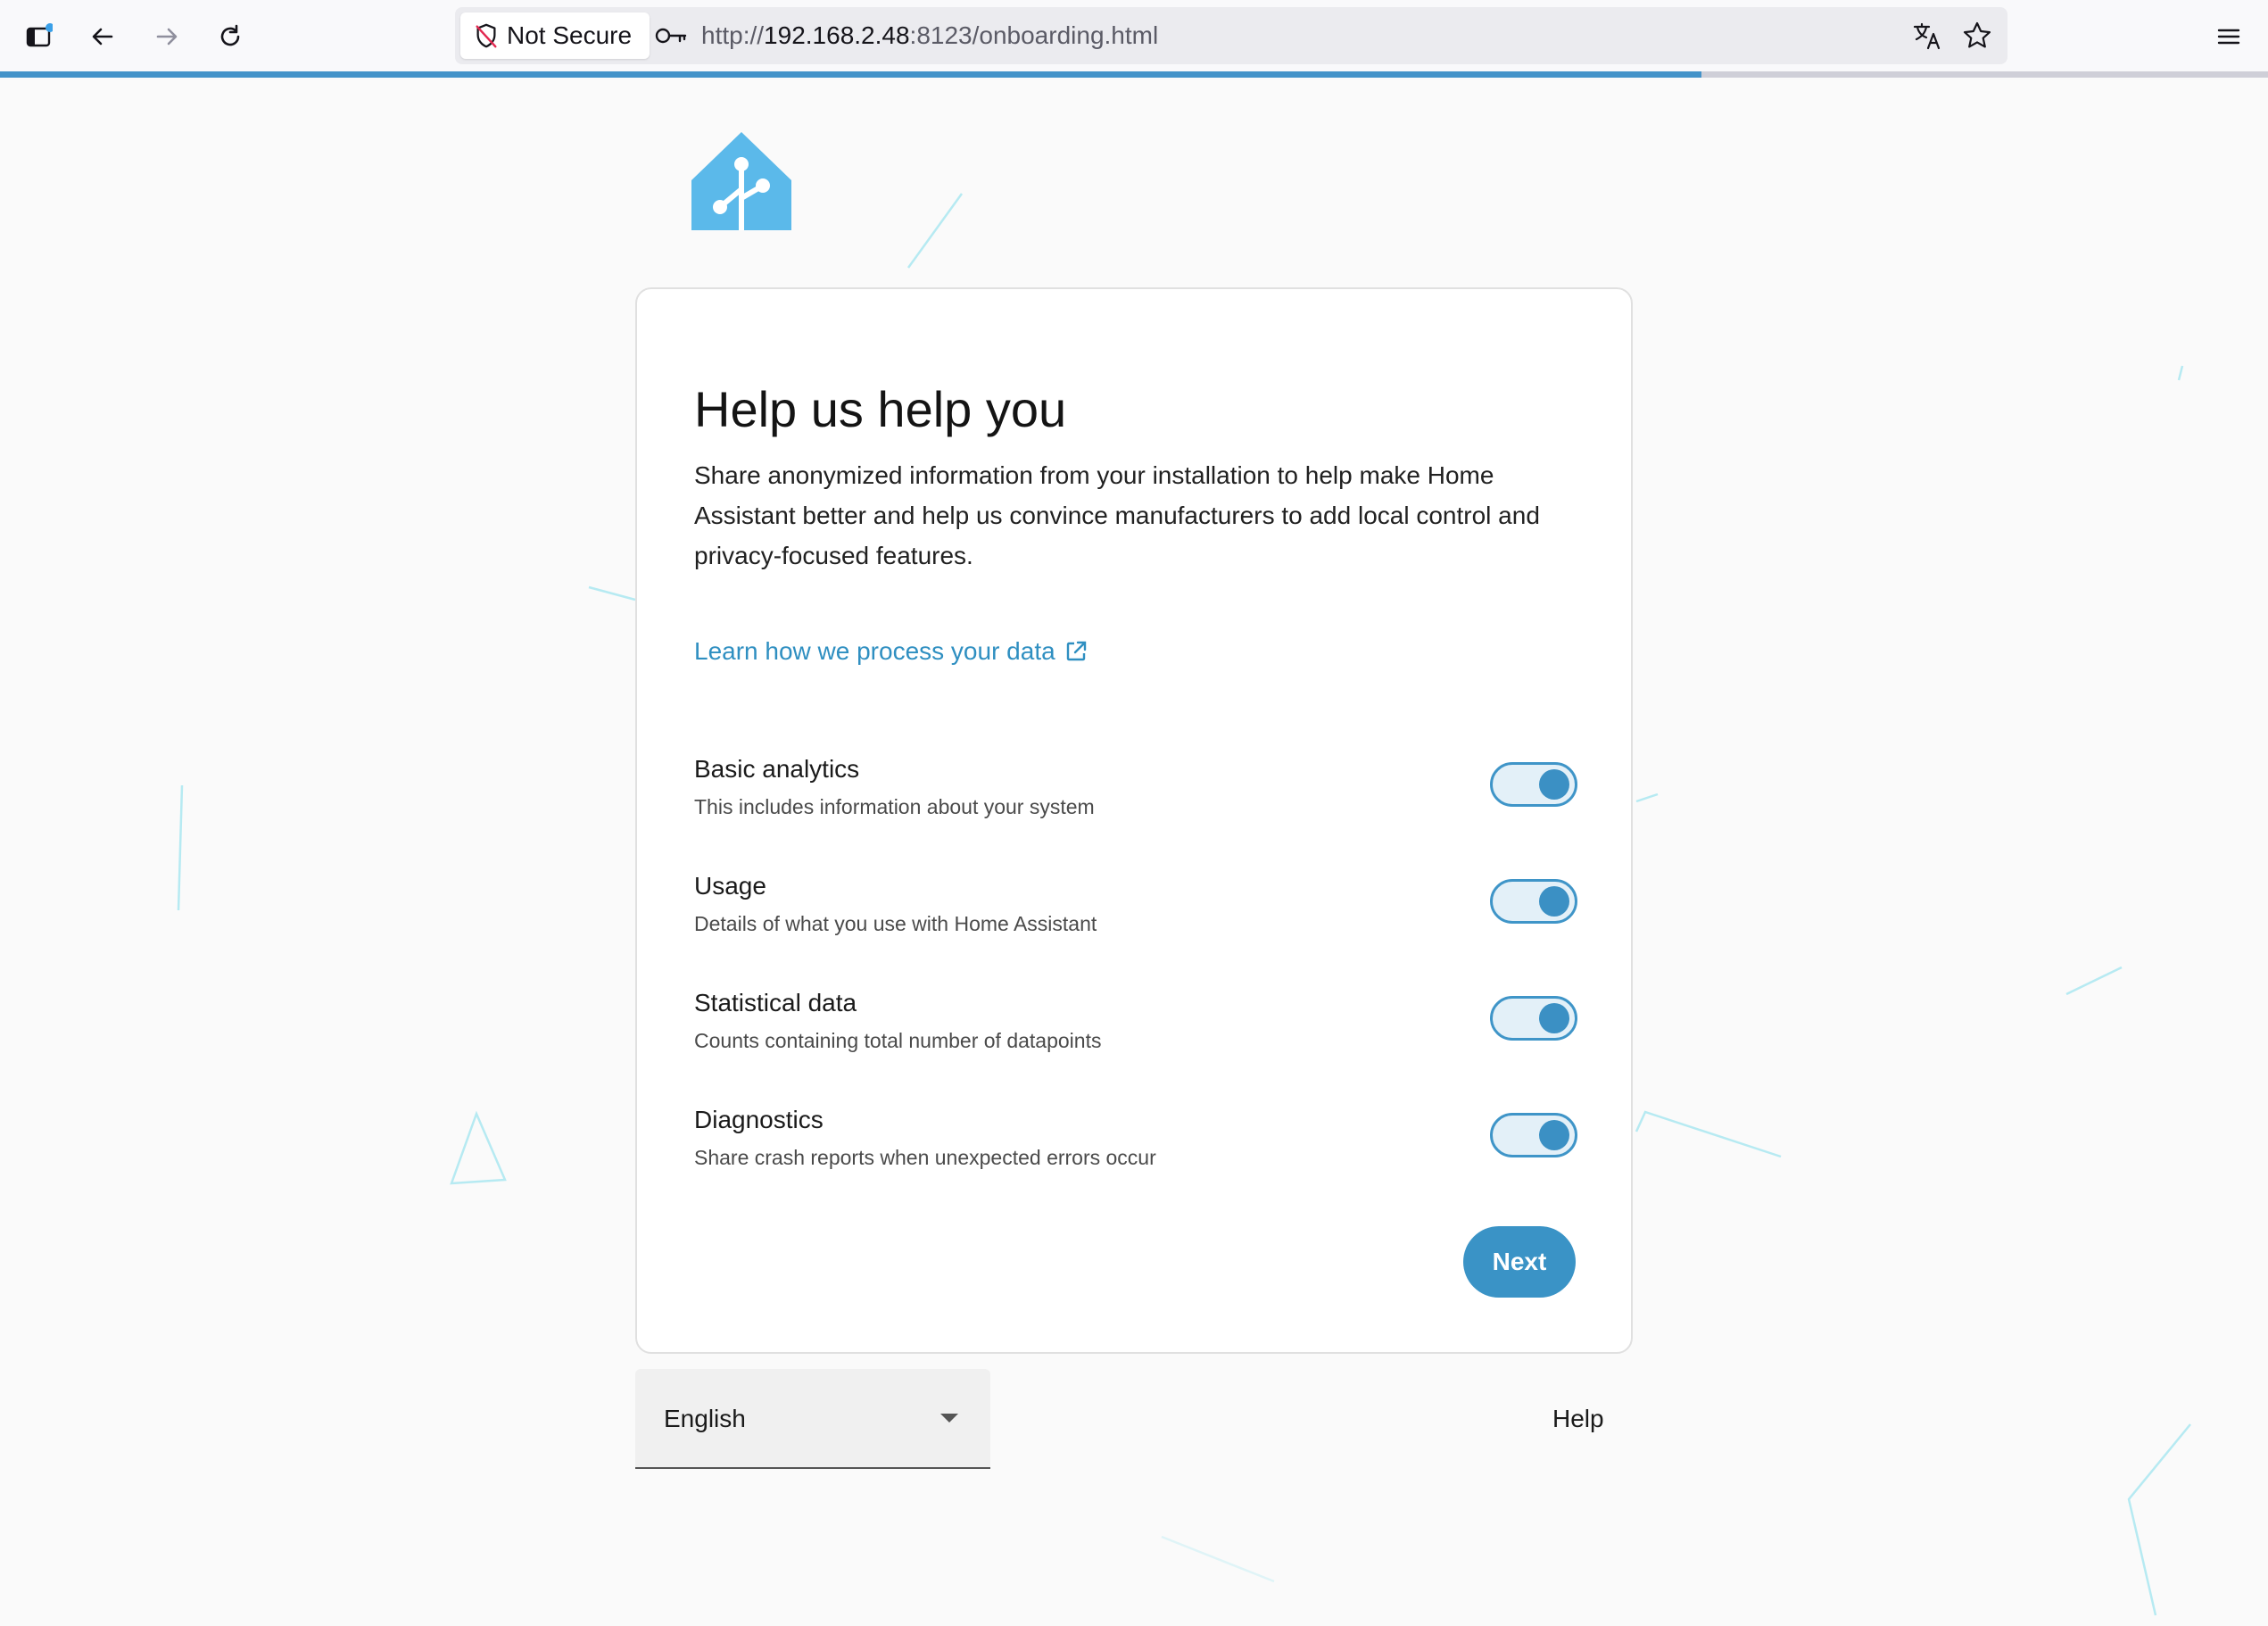 The image size is (2268, 1626). What do you see at coordinates (671, 36) in the screenshot?
I see `key-icon` at bounding box center [671, 36].